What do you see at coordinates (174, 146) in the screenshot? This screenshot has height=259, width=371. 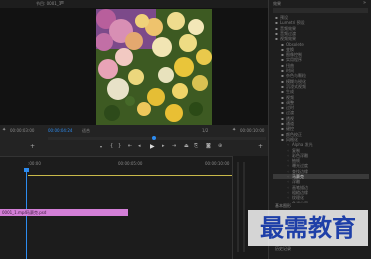 I see `go-to-out-icon: ⇥` at bounding box center [174, 146].